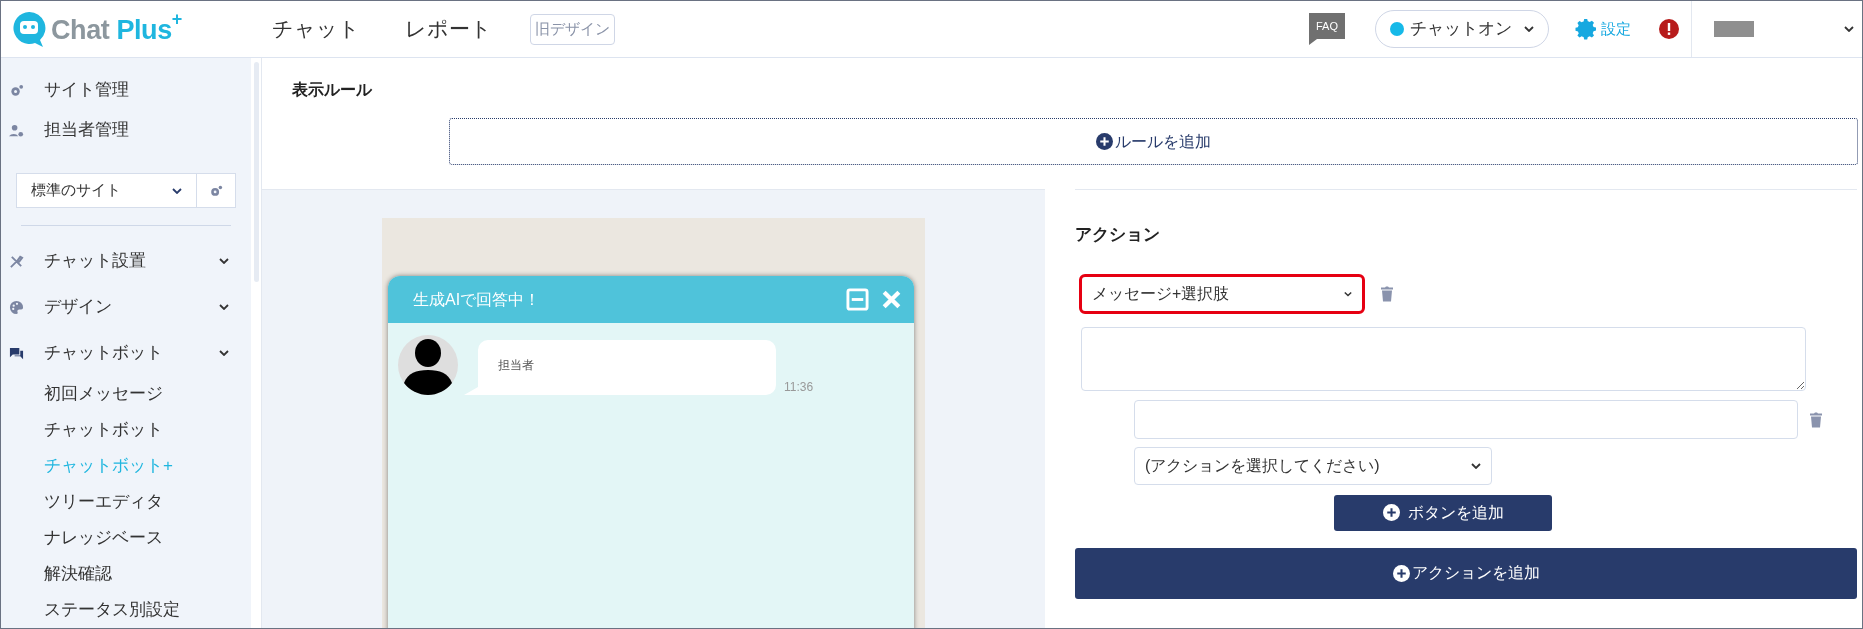 This screenshot has height=629, width=1863. What do you see at coordinates (1734, 29) in the screenshot?
I see `account-name-placeholder` at bounding box center [1734, 29].